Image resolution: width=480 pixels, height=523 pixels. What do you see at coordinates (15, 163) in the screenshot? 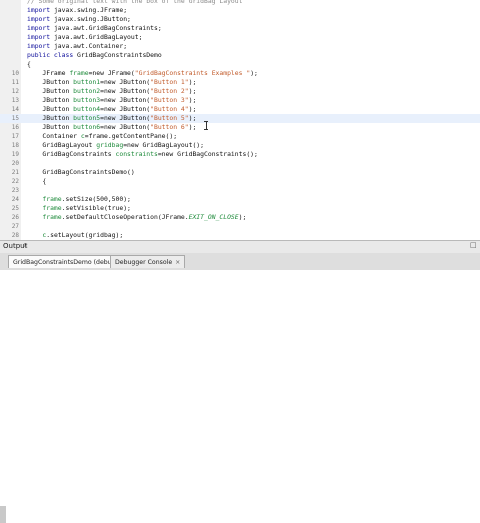
I see `line-number: 20` at bounding box center [15, 163].